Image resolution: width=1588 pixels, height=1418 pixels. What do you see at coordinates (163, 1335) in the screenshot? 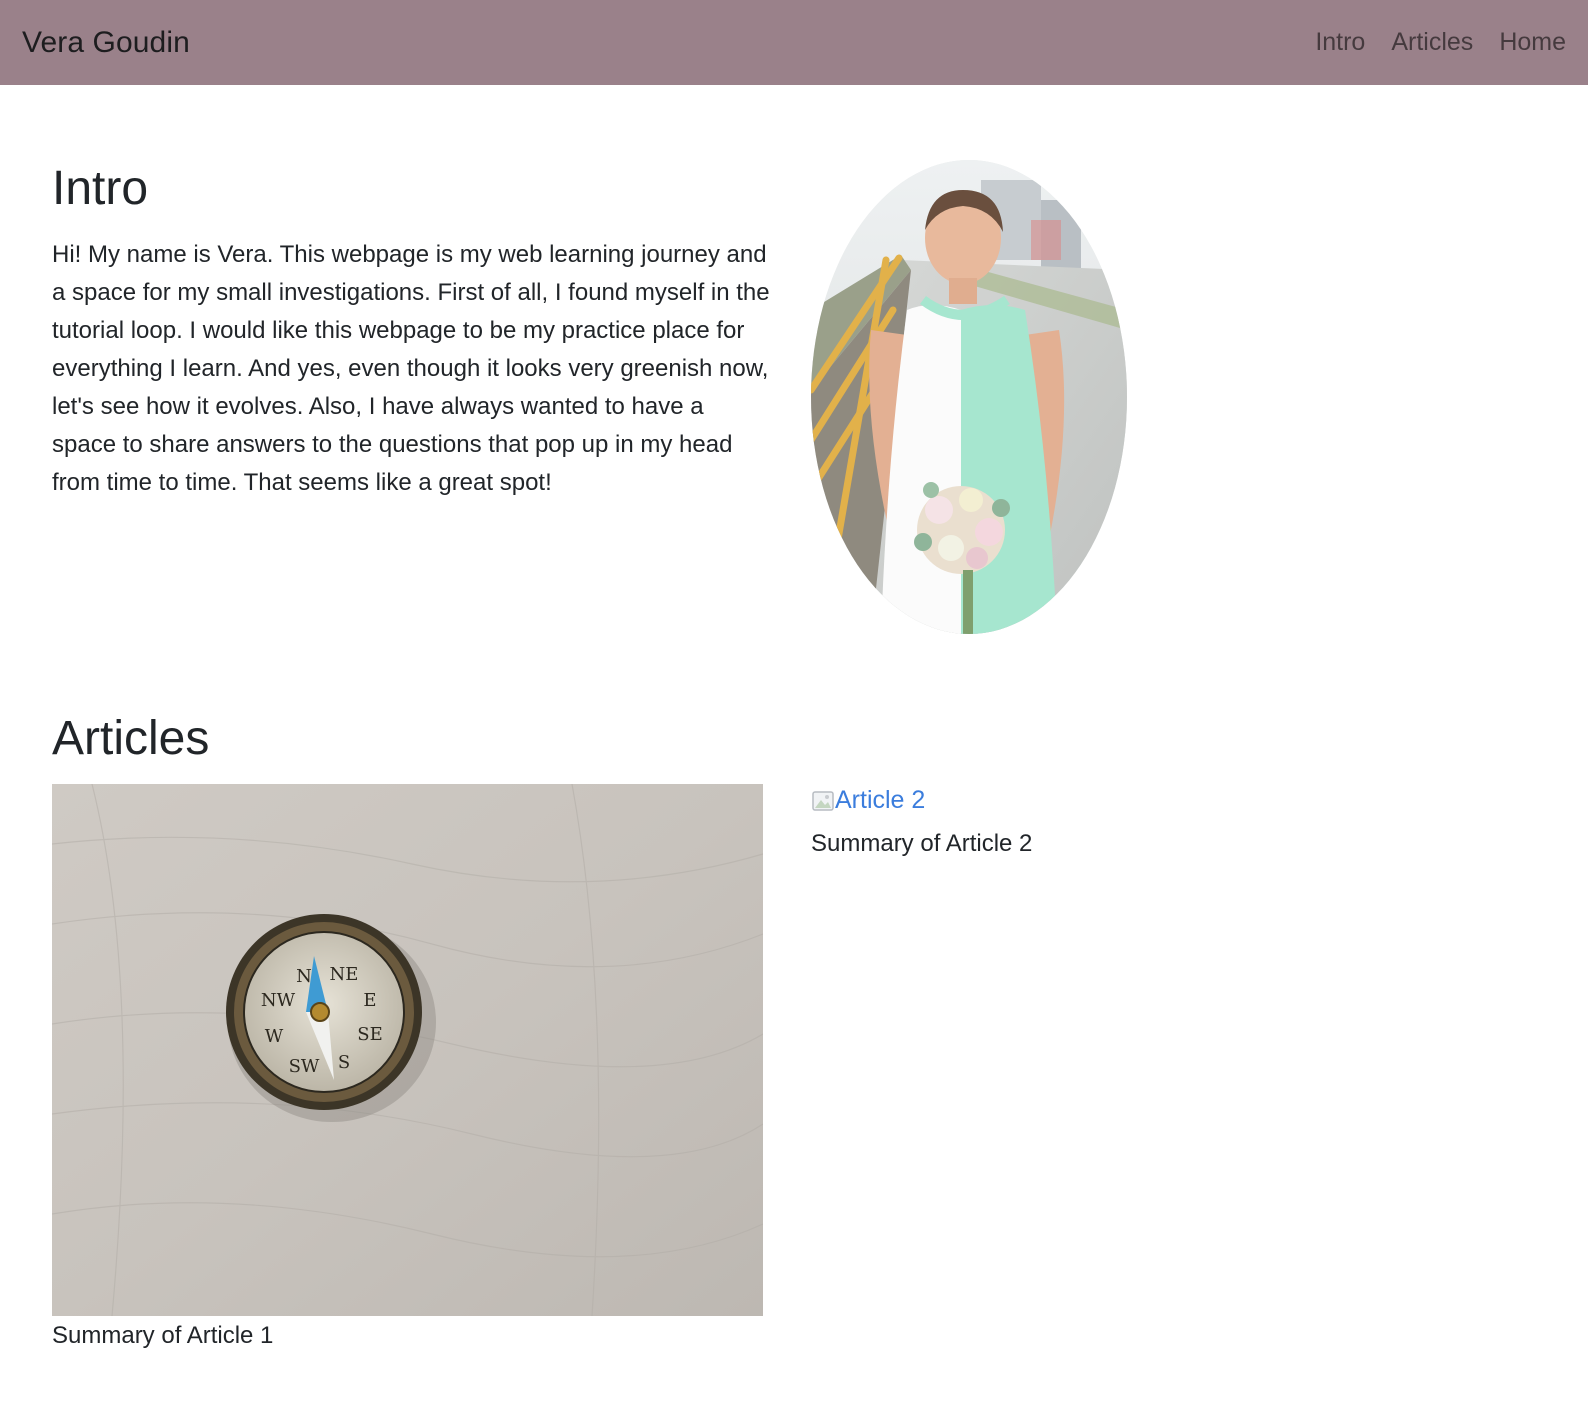
I see `article-1-summary: Summary of Article 1` at bounding box center [163, 1335].